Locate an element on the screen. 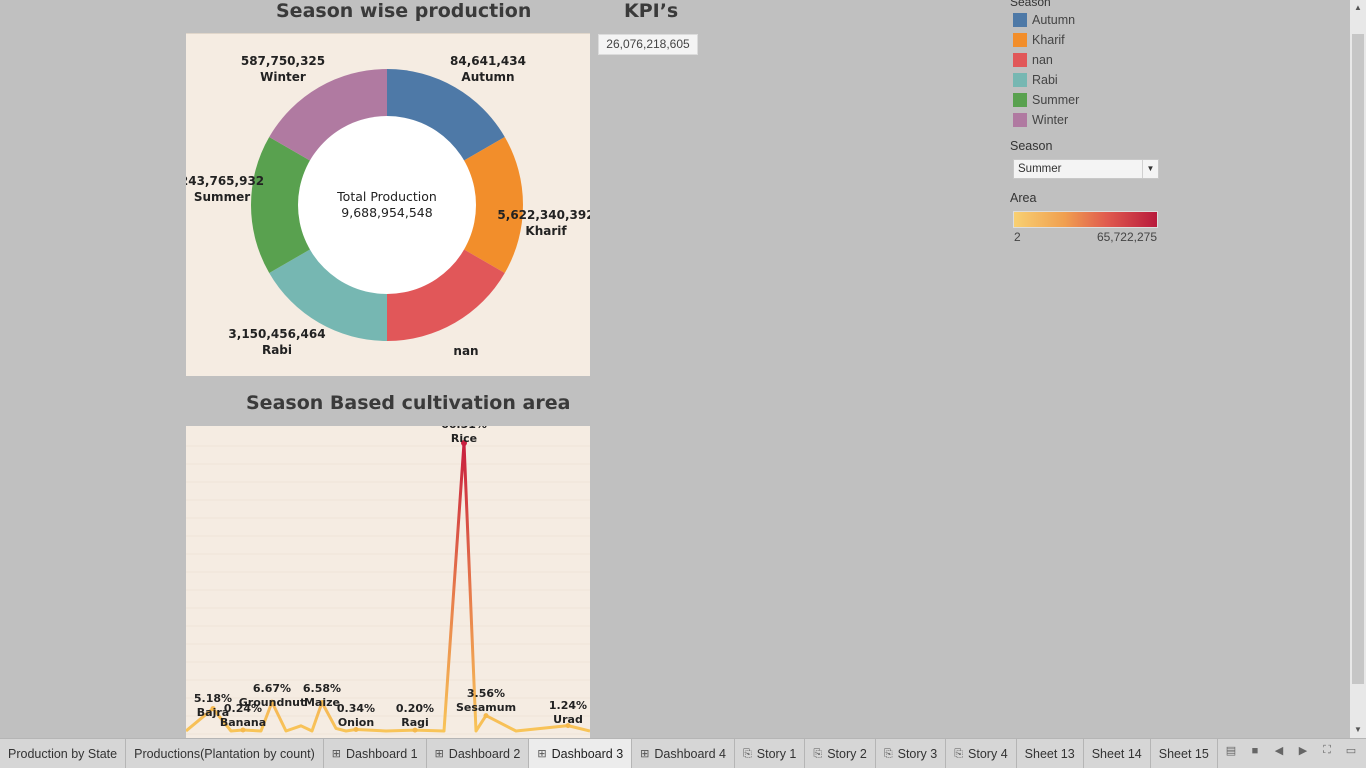  tab-label: Dashboard 4 is located at coordinates (690, 753).